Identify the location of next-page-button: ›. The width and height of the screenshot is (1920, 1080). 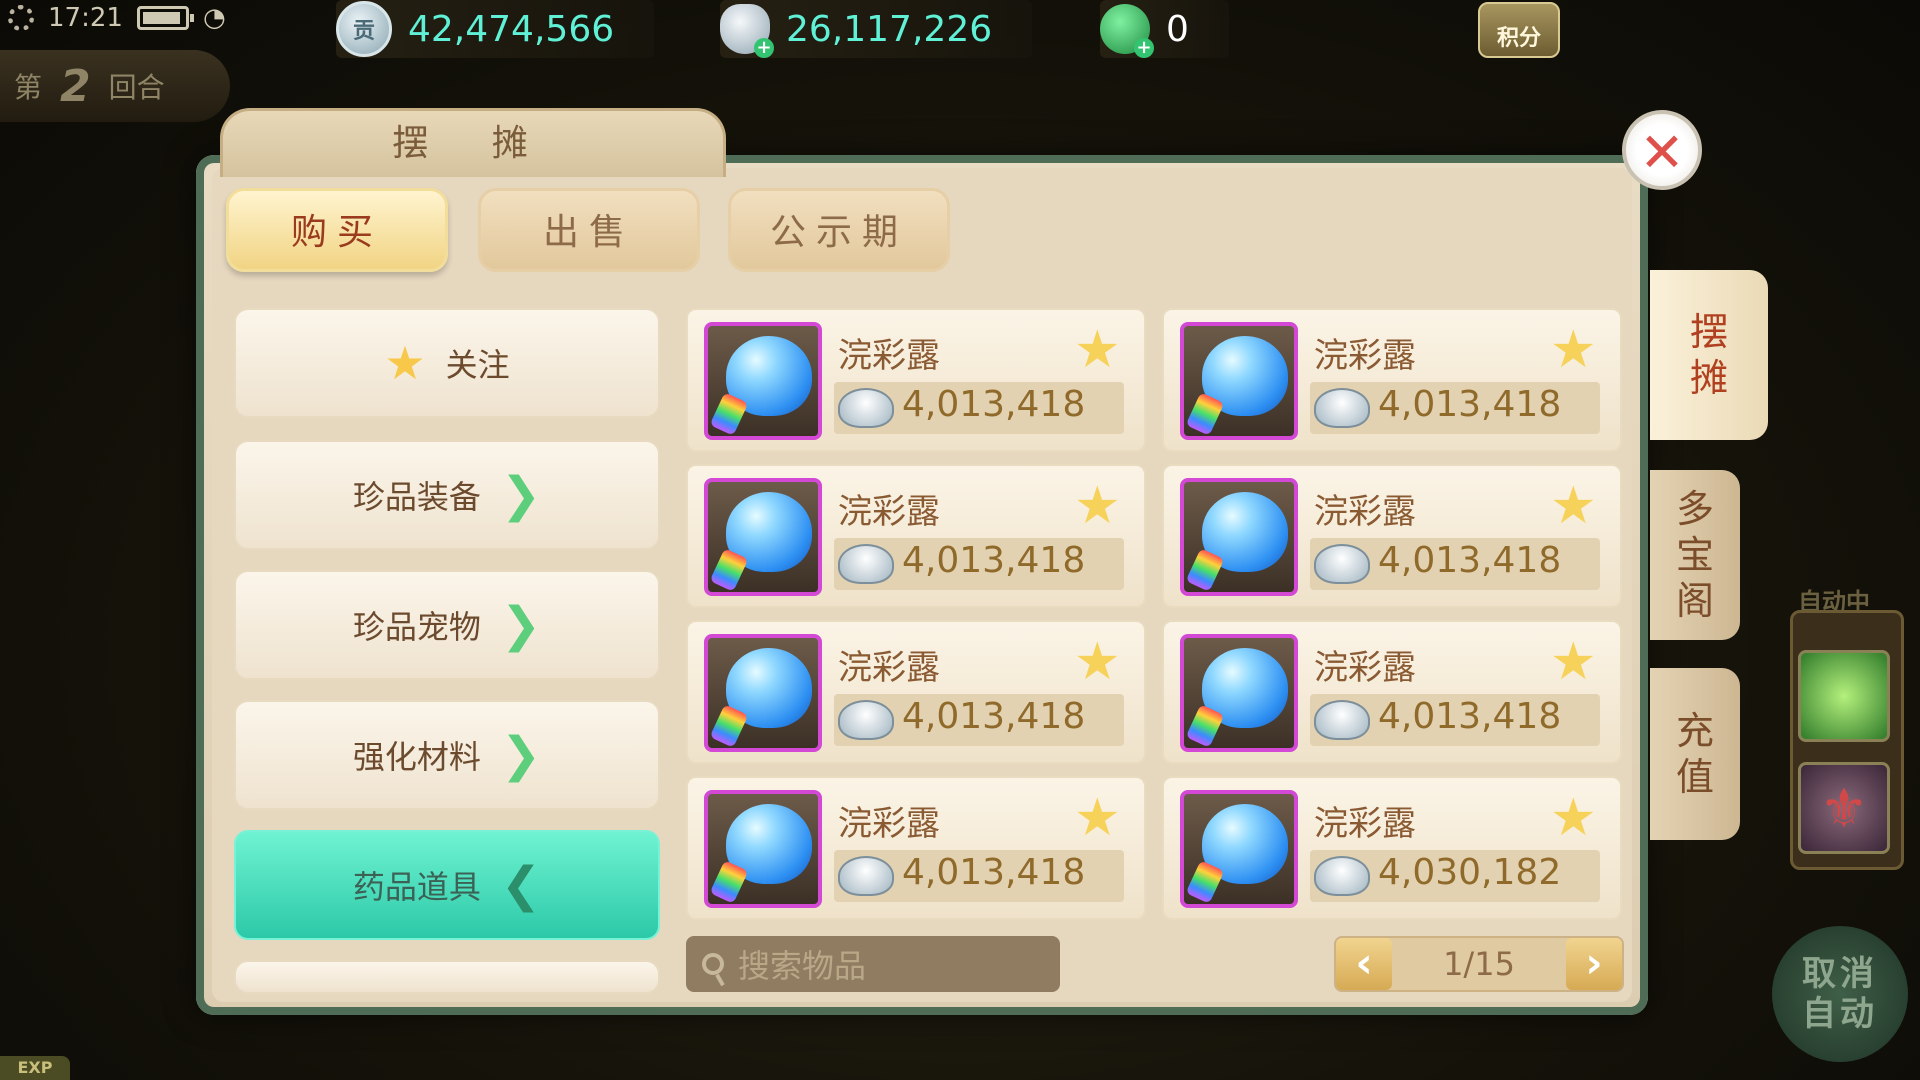
(1594, 964).